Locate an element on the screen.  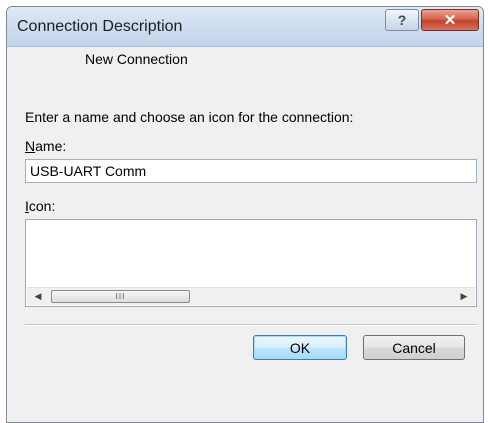
help-button: ? is located at coordinates (402, 20).